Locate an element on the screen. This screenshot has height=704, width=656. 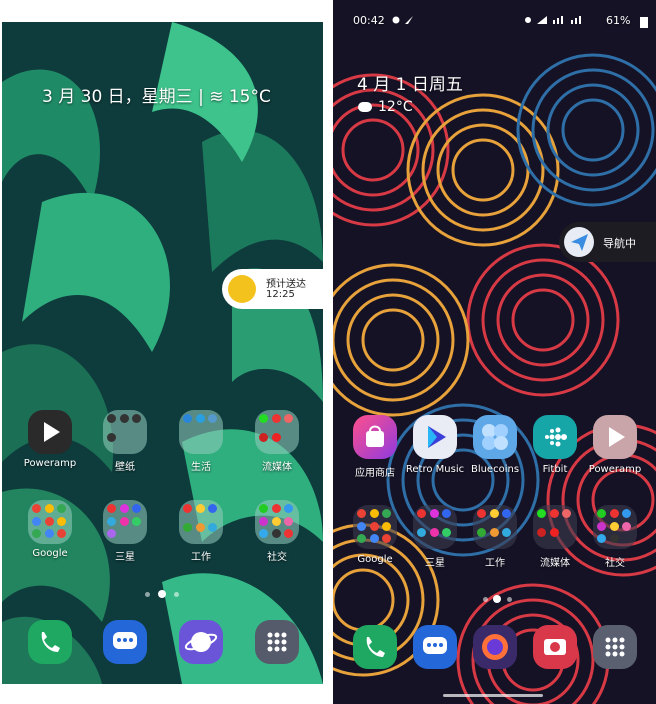
delivery-time: 12:25 is located at coordinates (280, 294).